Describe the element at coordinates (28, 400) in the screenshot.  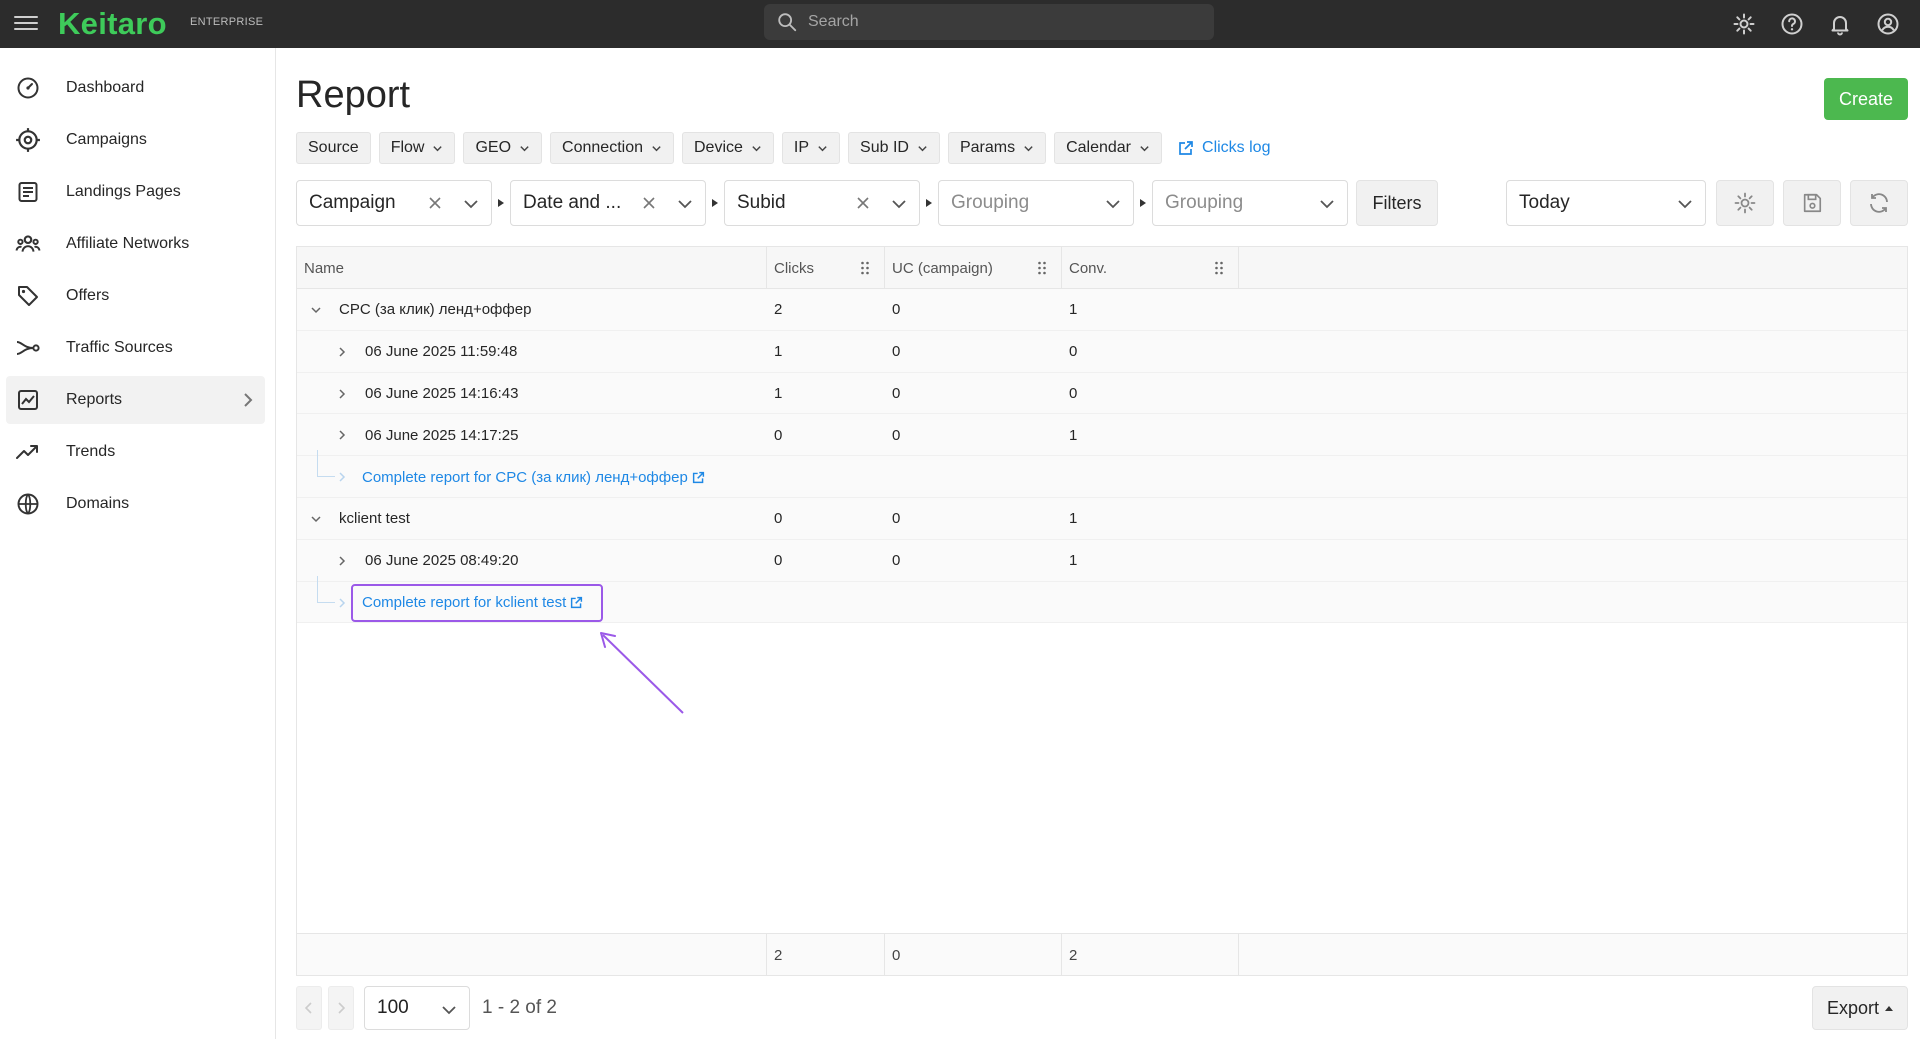
I see `chart-icon` at that location.